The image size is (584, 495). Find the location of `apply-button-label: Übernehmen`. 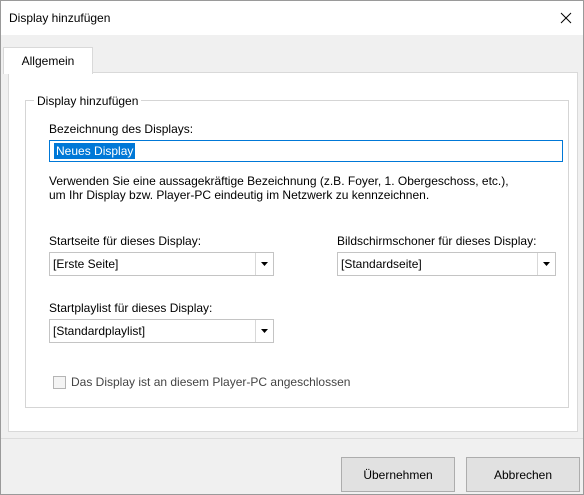

apply-button-label: Übernehmen is located at coordinates (398, 474).